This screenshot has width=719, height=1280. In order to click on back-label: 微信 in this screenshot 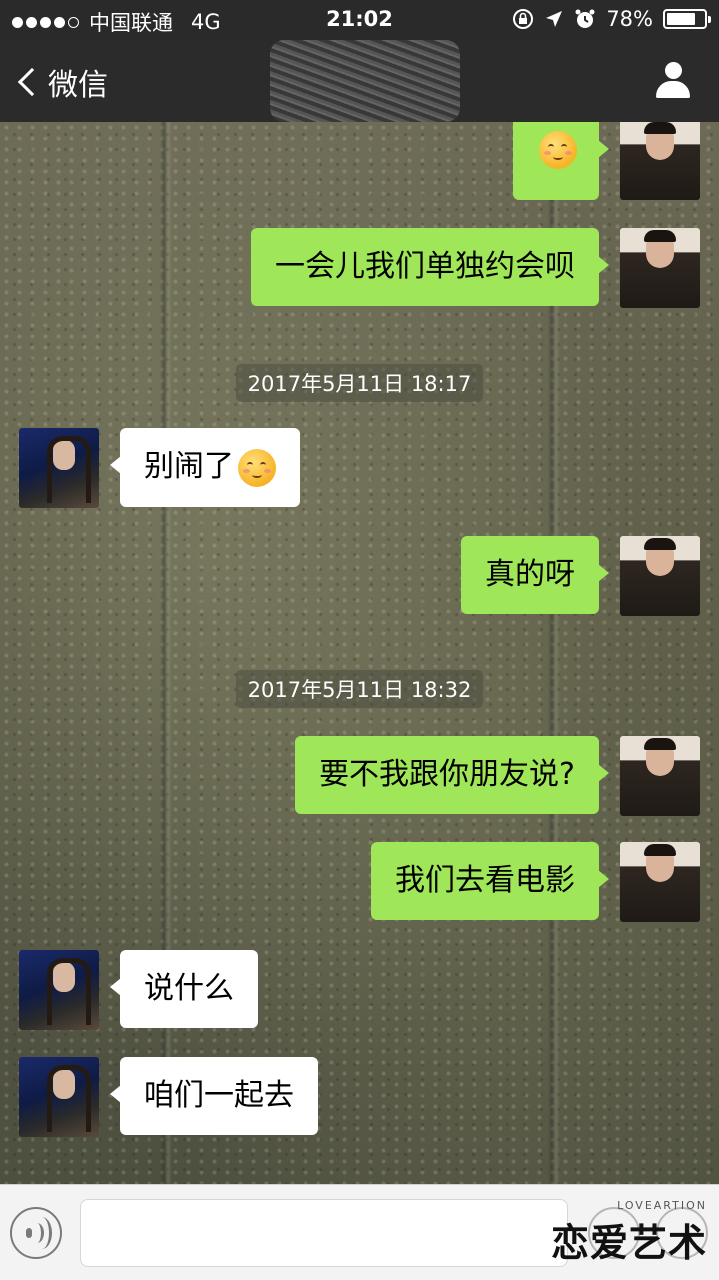, I will do `click(78, 85)`.